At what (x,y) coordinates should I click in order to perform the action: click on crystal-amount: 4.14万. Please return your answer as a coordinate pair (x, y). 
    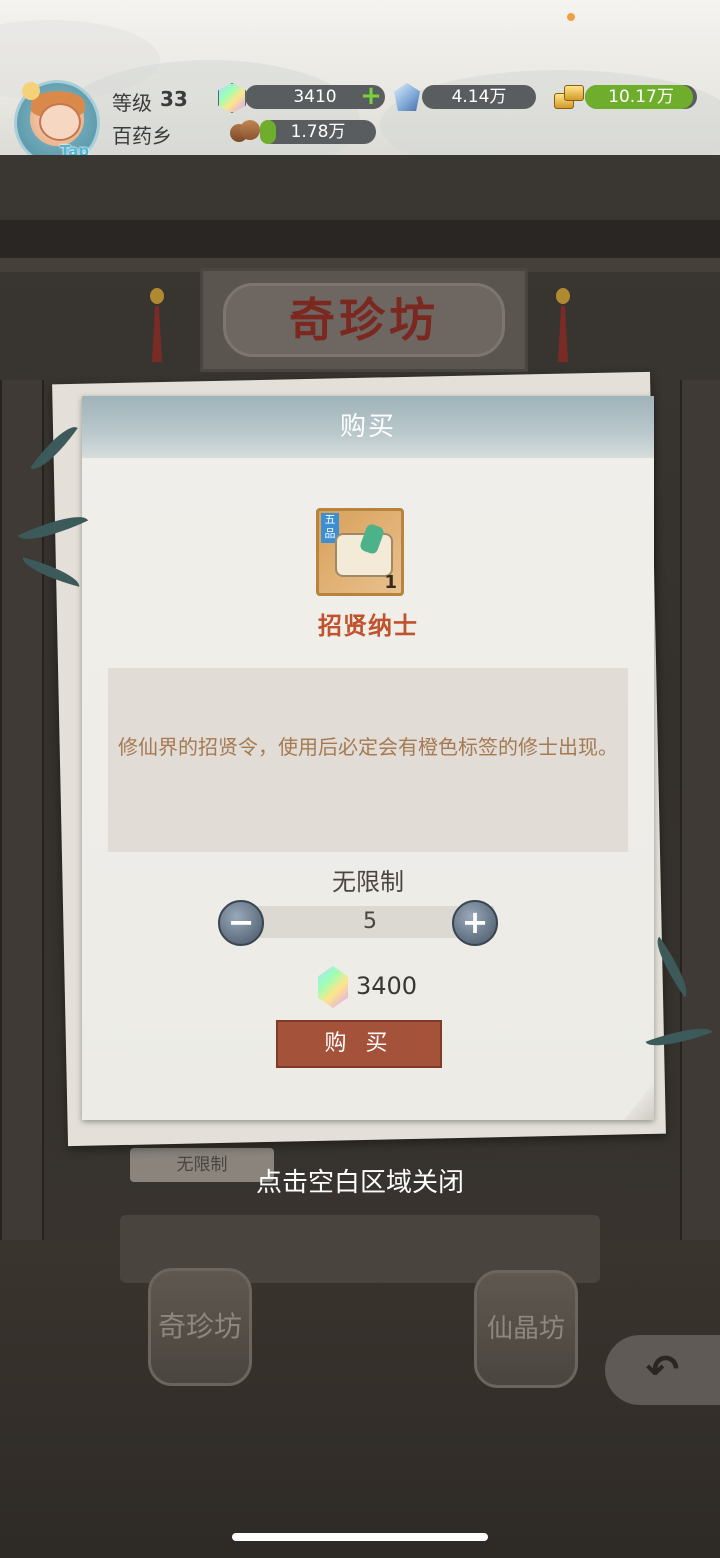
    Looking at the image, I should click on (479, 97).